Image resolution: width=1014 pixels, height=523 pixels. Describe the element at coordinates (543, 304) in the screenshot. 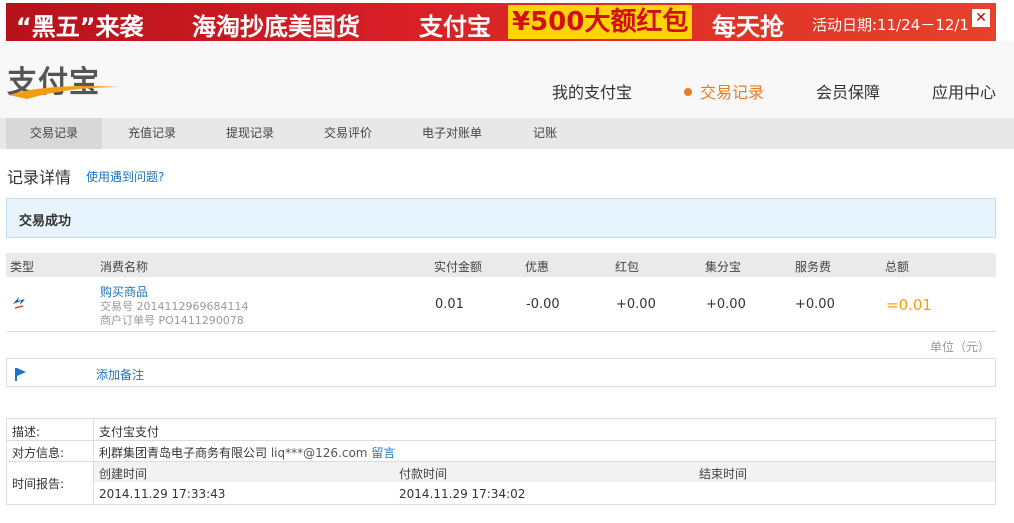

I see `discount-amount: -0.00` at that location.